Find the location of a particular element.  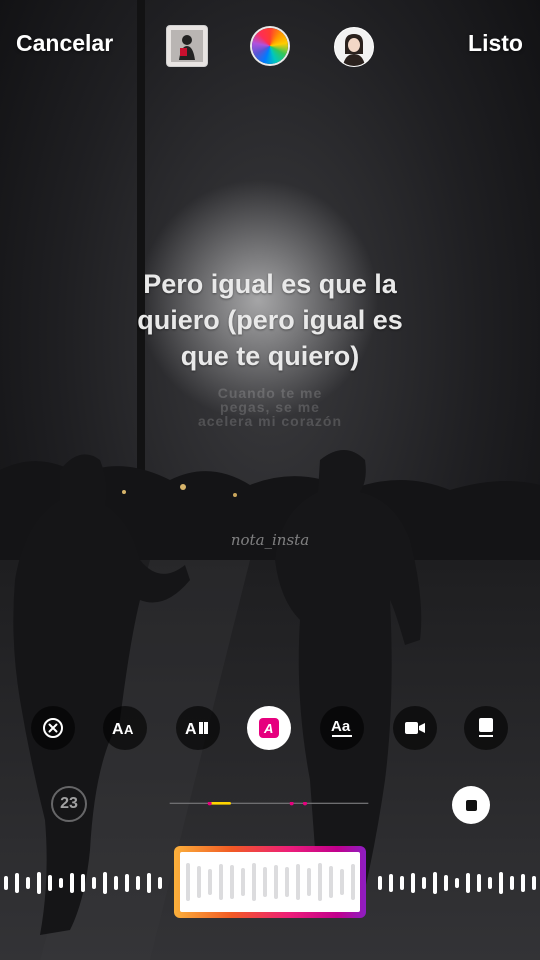

video-style-icon is located at coordinates (415, 728).